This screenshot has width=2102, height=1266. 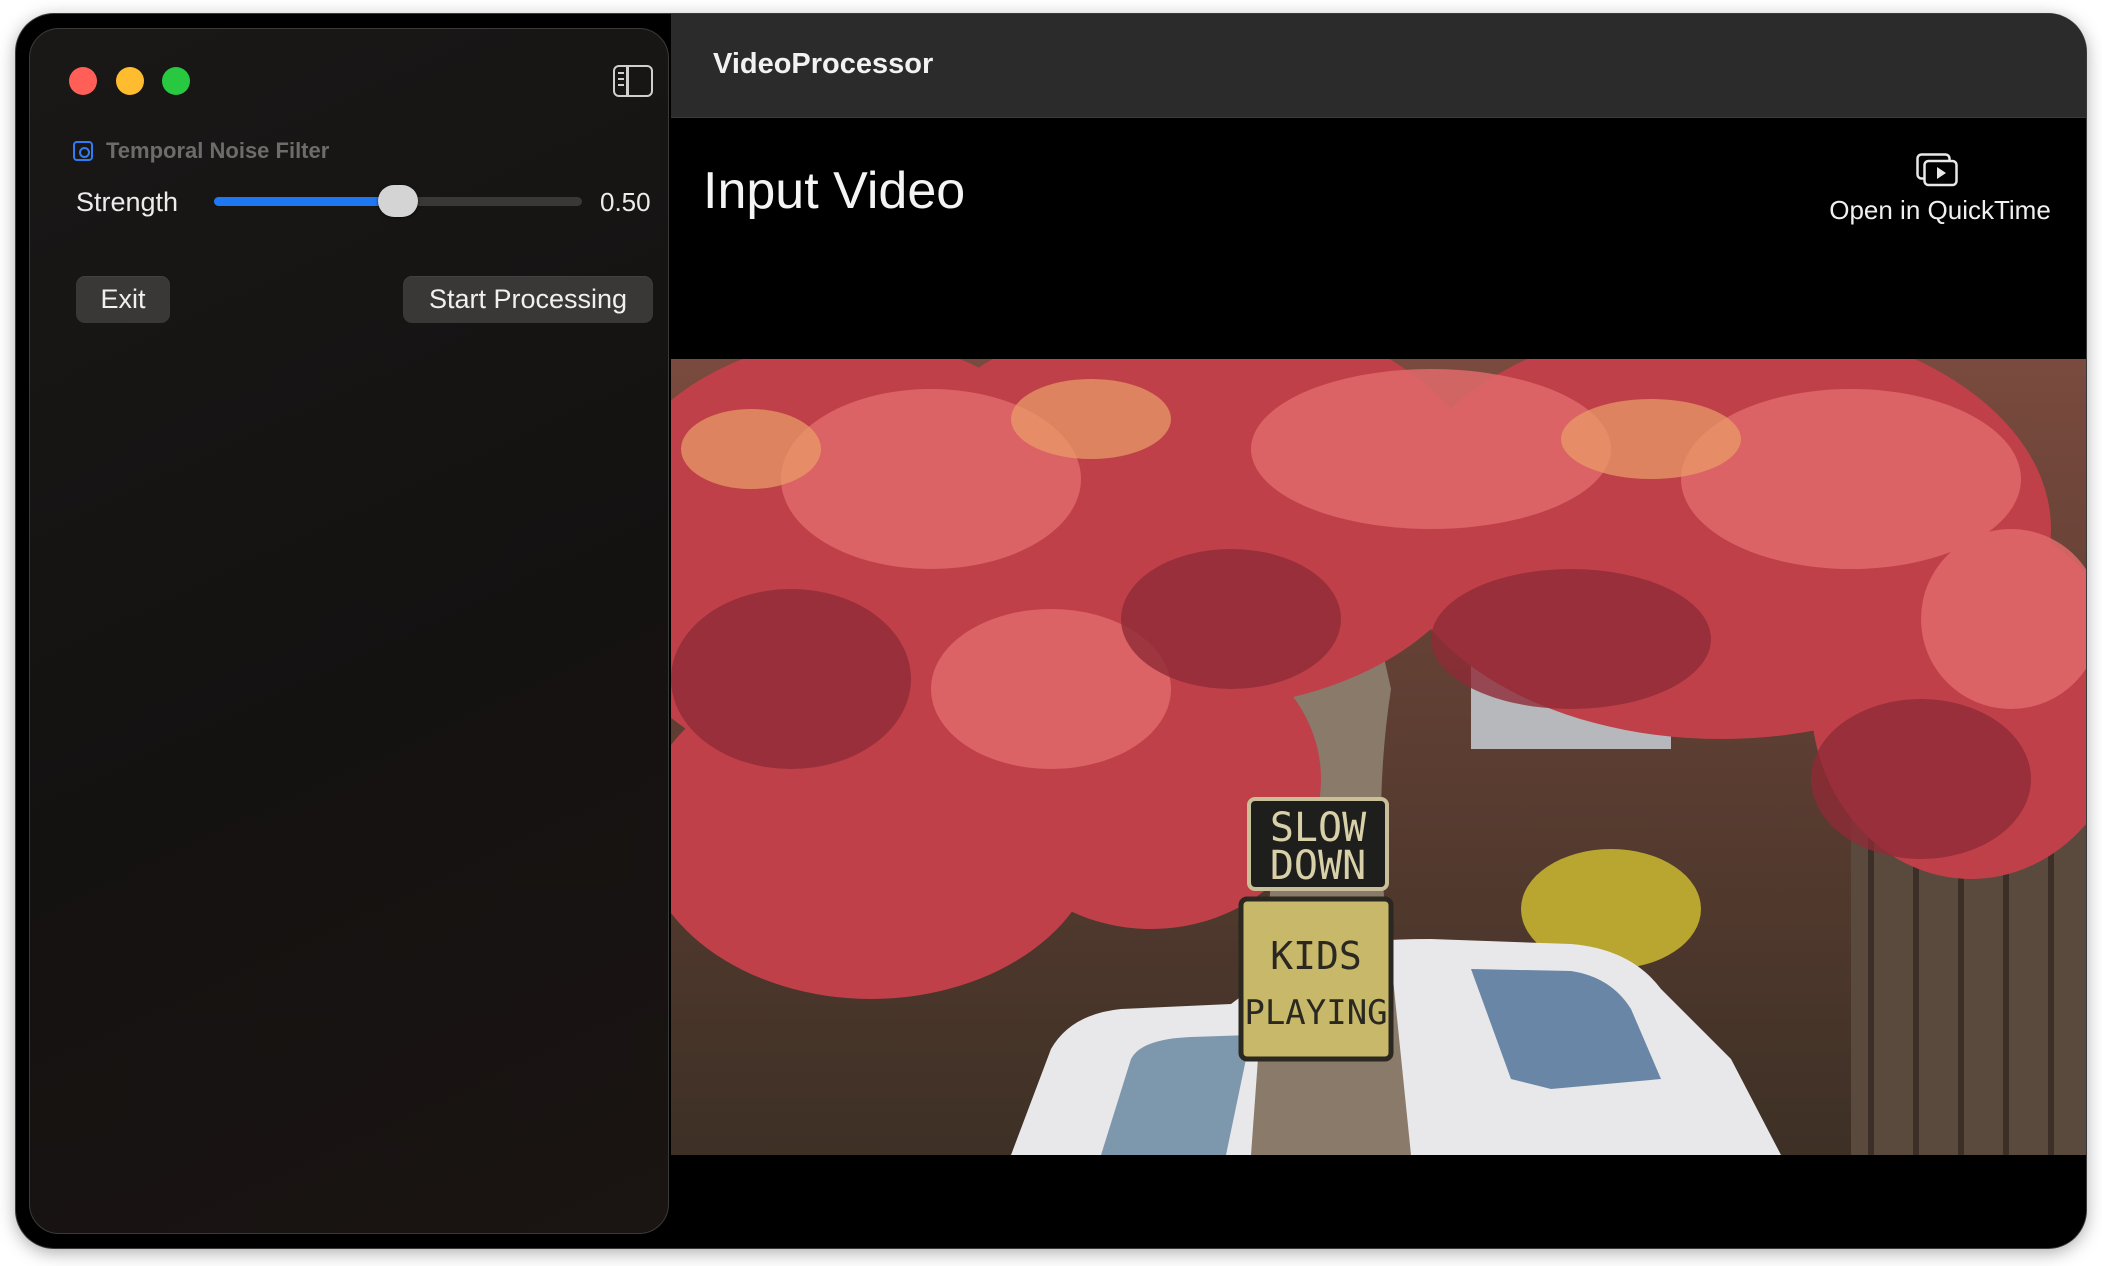 What do you see at coordinates (123, 299) in the screenshot?
I see `exit-button: Exit` at bounding box center [123, 299].